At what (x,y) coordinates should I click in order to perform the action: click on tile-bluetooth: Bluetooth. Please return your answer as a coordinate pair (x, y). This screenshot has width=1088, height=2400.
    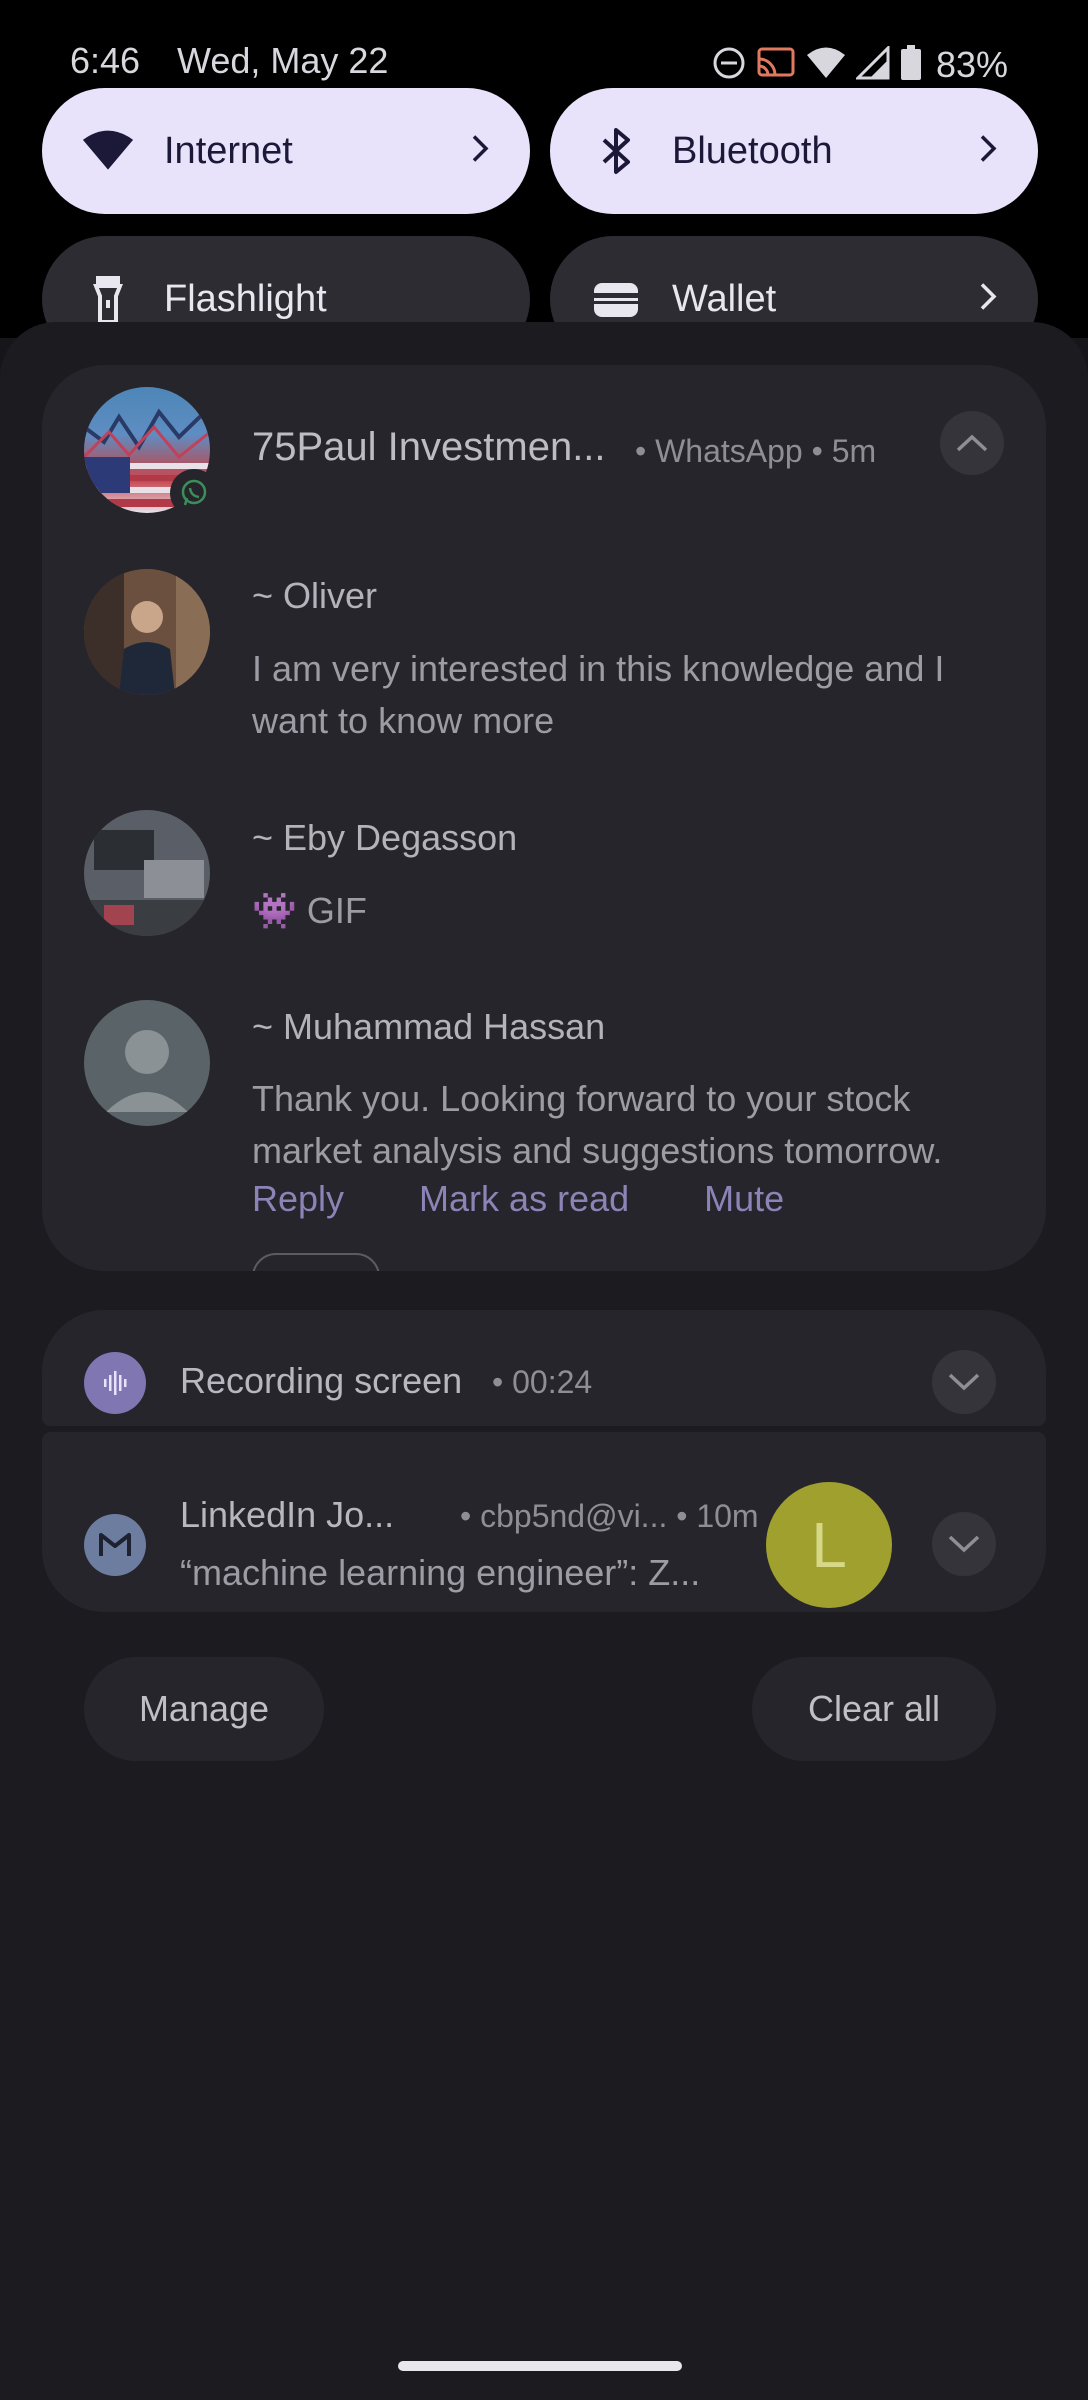
    Looking at the image, I should click on (794, 151).